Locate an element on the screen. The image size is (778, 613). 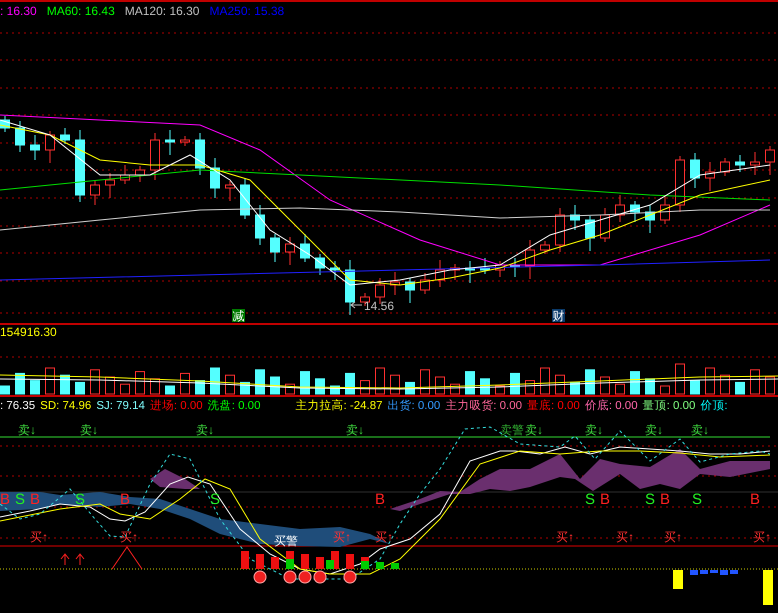
legend-value: 主力吸货: 0.00 is located at coordinates (483, 405).